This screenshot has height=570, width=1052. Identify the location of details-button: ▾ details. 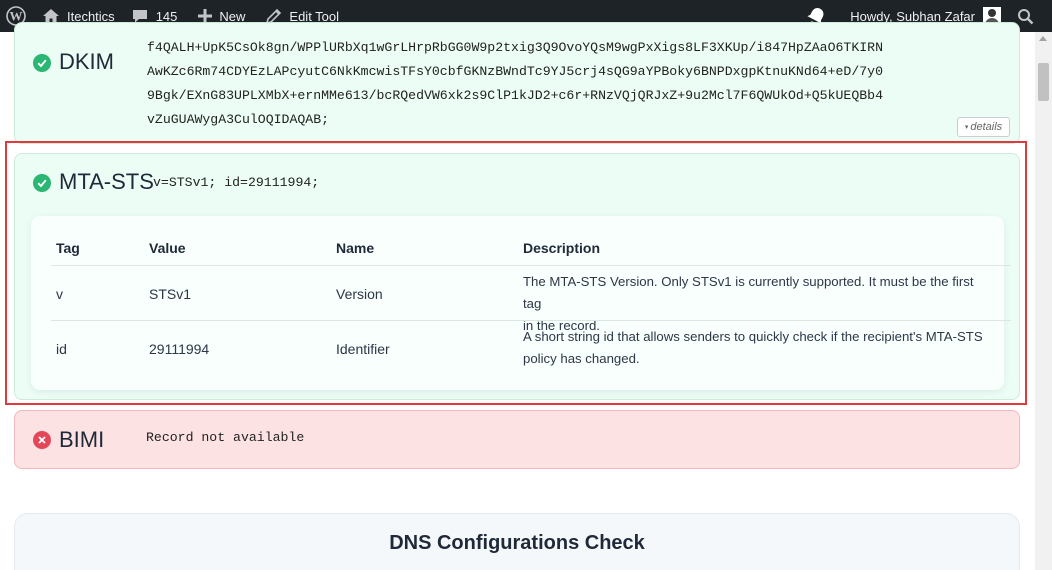
(983, 127).